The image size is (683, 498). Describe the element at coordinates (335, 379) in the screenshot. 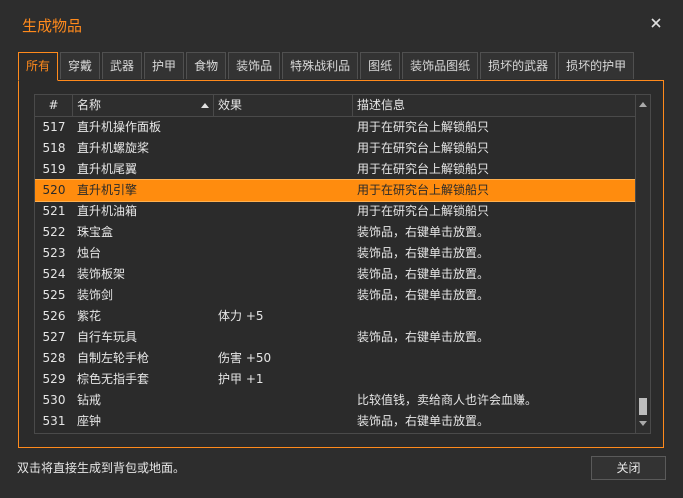

I see `table-row: 529 棕色无指手套 护甲 +1` at that location.